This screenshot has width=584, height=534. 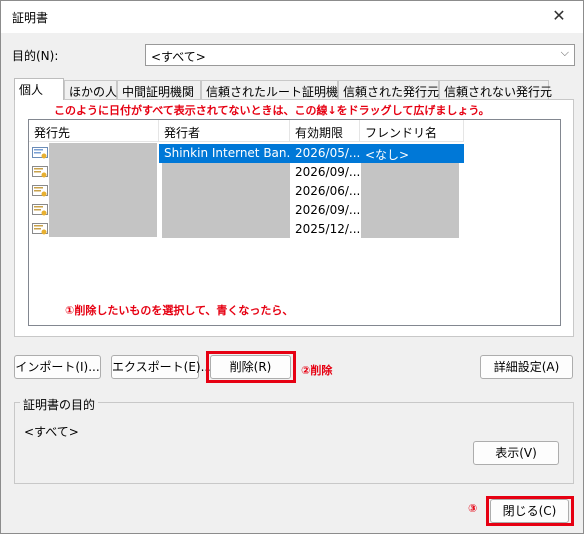 What do you see at coordinates (412, 153) in the screenshot?
I see `cell-friendly-name: <なし>` at bounding box center [412, 153].